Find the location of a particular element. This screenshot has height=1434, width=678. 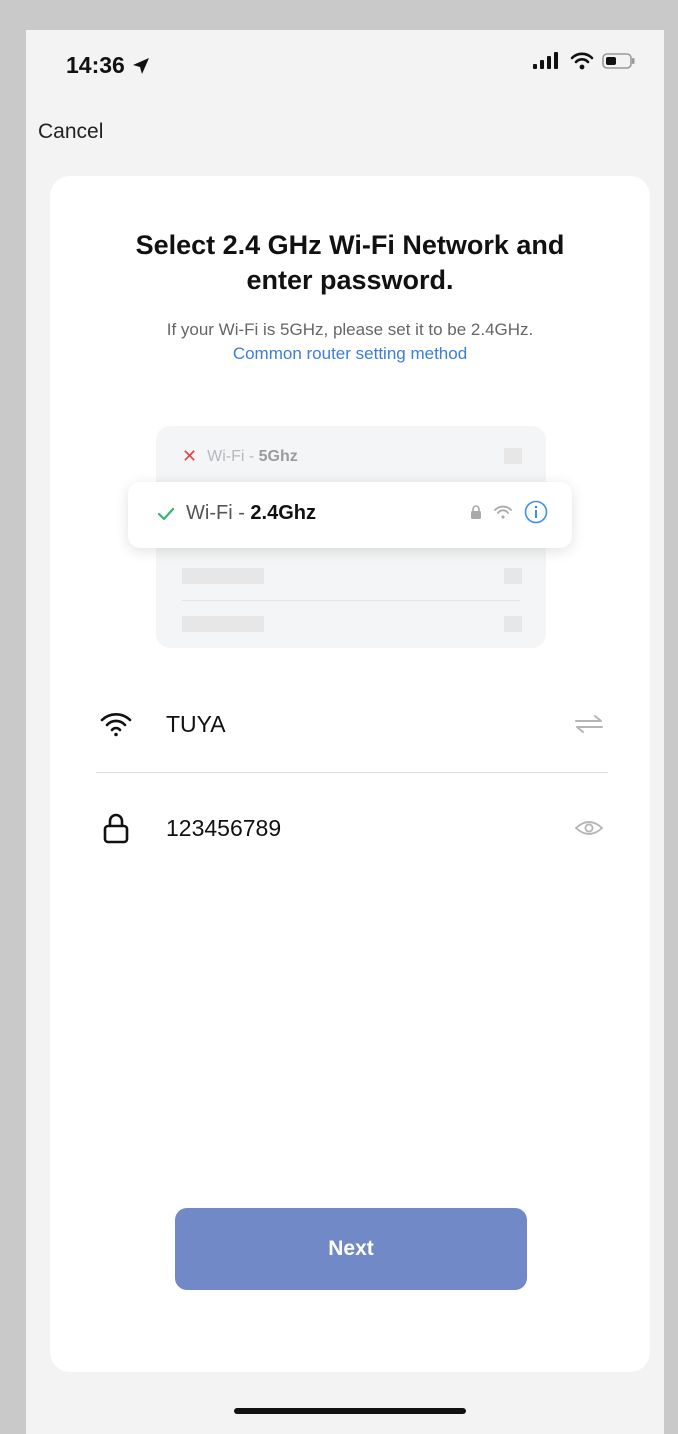

eye-icon is located at coordinates (589, 828).